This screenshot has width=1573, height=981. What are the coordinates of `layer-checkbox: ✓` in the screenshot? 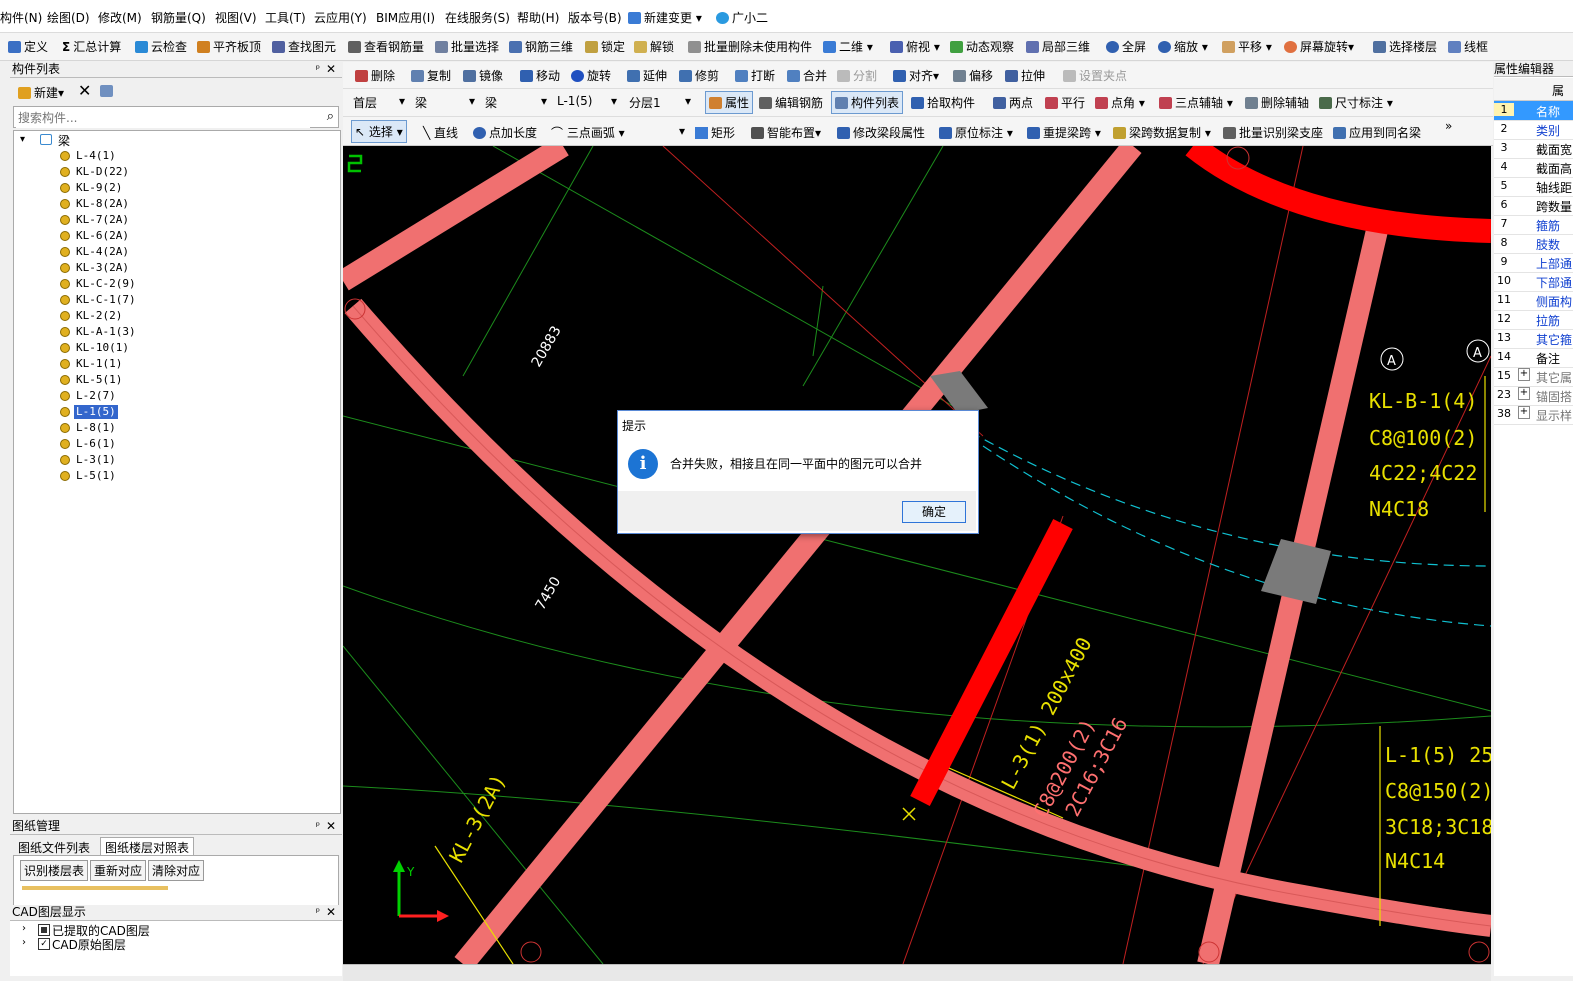 It's located at (44, 944).